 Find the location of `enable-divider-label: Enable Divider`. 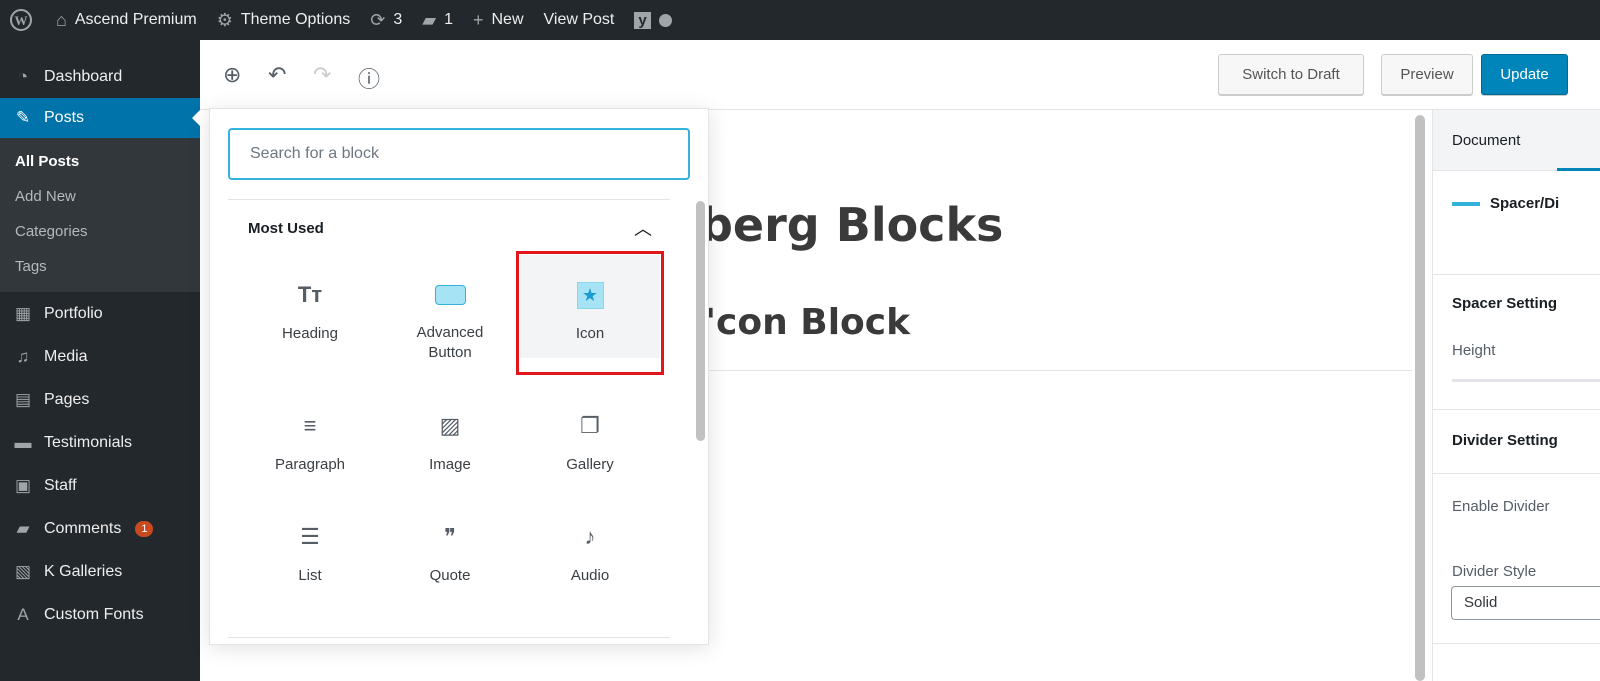

enable-divider-label: Enable Divider is located at coordinates (1501, 506).